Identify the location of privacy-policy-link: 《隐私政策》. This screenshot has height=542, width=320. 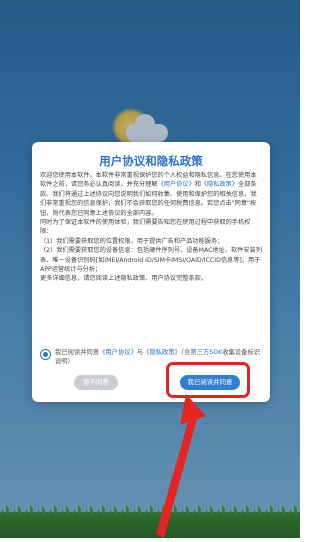
(219, 184).